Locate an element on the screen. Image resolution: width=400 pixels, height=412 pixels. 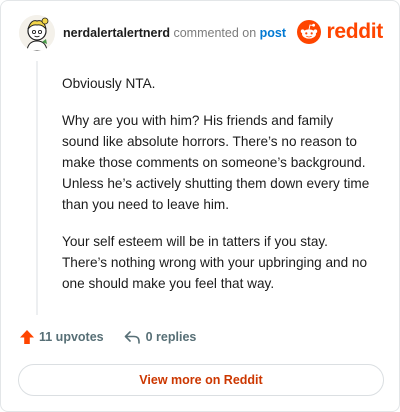
avatar-icon is located at coordinates (37, 33).